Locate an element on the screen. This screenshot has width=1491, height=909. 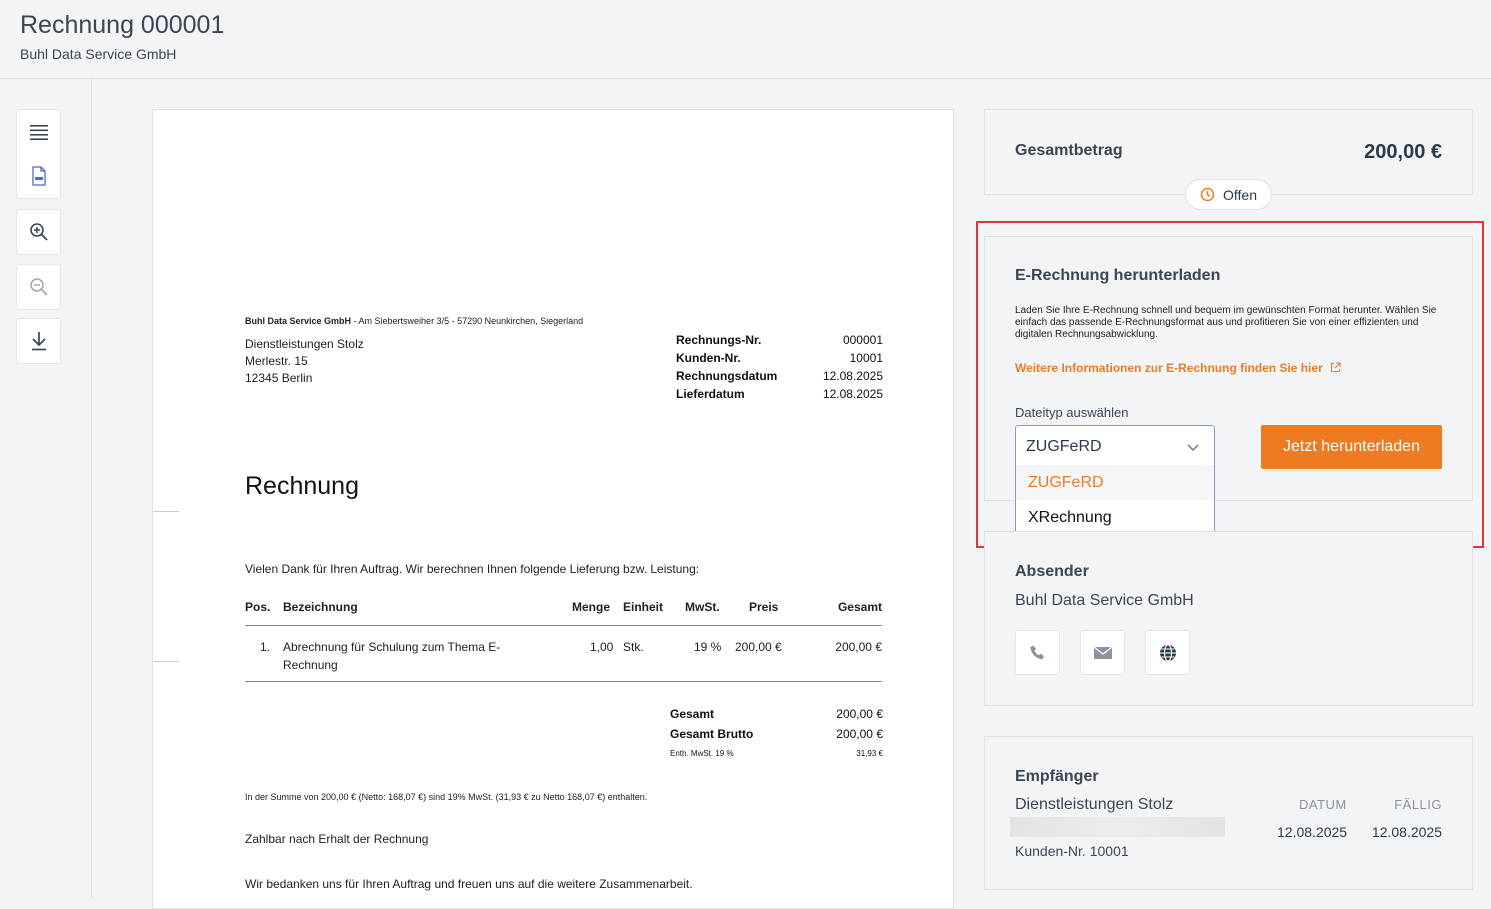
row-vat: 19 % is located at coordinates (708, 647).